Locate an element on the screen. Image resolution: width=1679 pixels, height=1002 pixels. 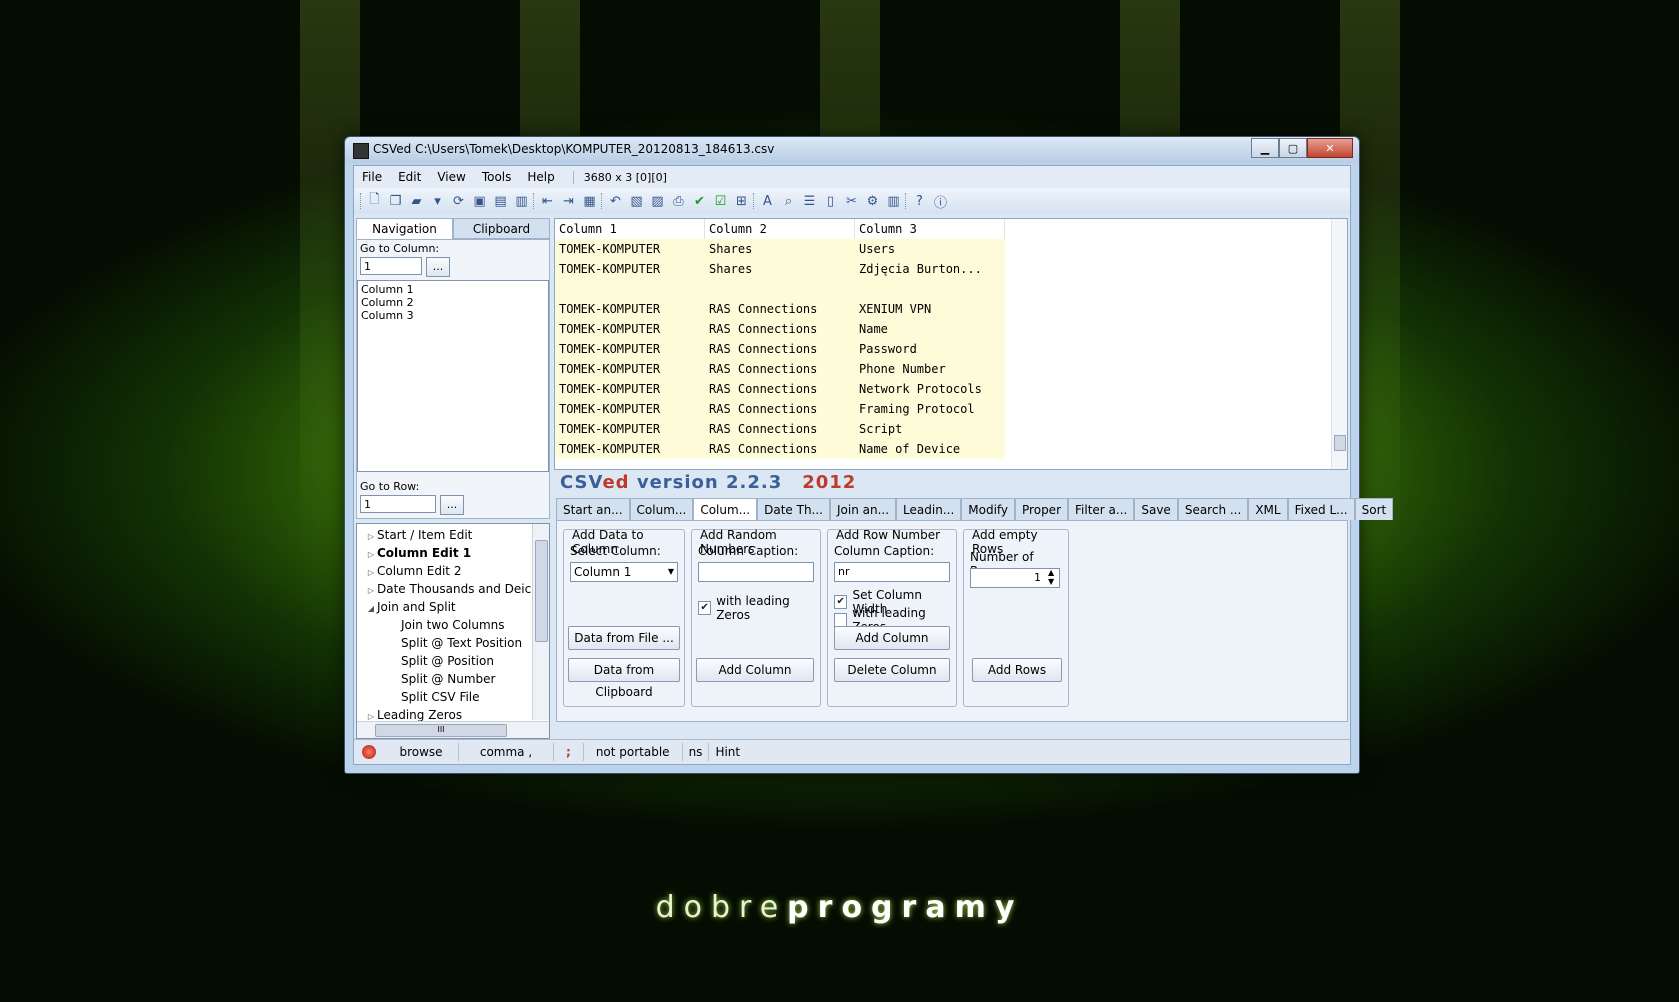
goto-column-input: 1 is located at coordinates (391, 266).